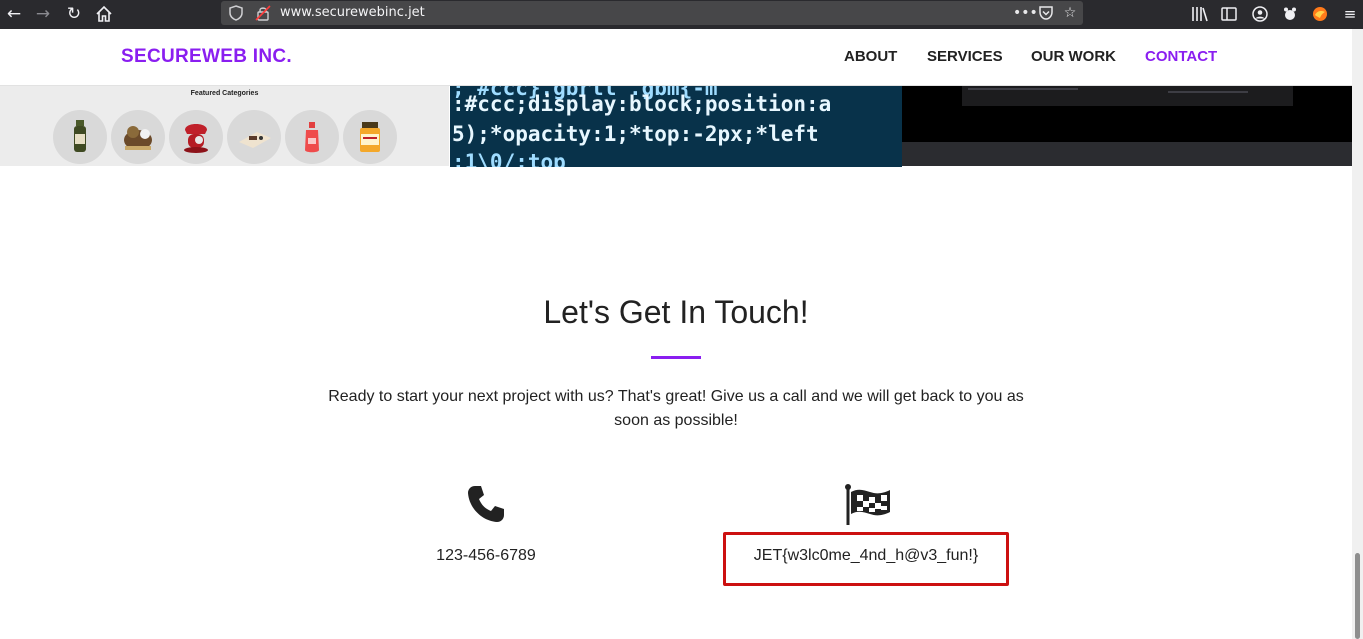 The image size is (1363, 639). I want to click on code-text: 5);*opacity:1;*top:-2px;*left, so click(635, 134).